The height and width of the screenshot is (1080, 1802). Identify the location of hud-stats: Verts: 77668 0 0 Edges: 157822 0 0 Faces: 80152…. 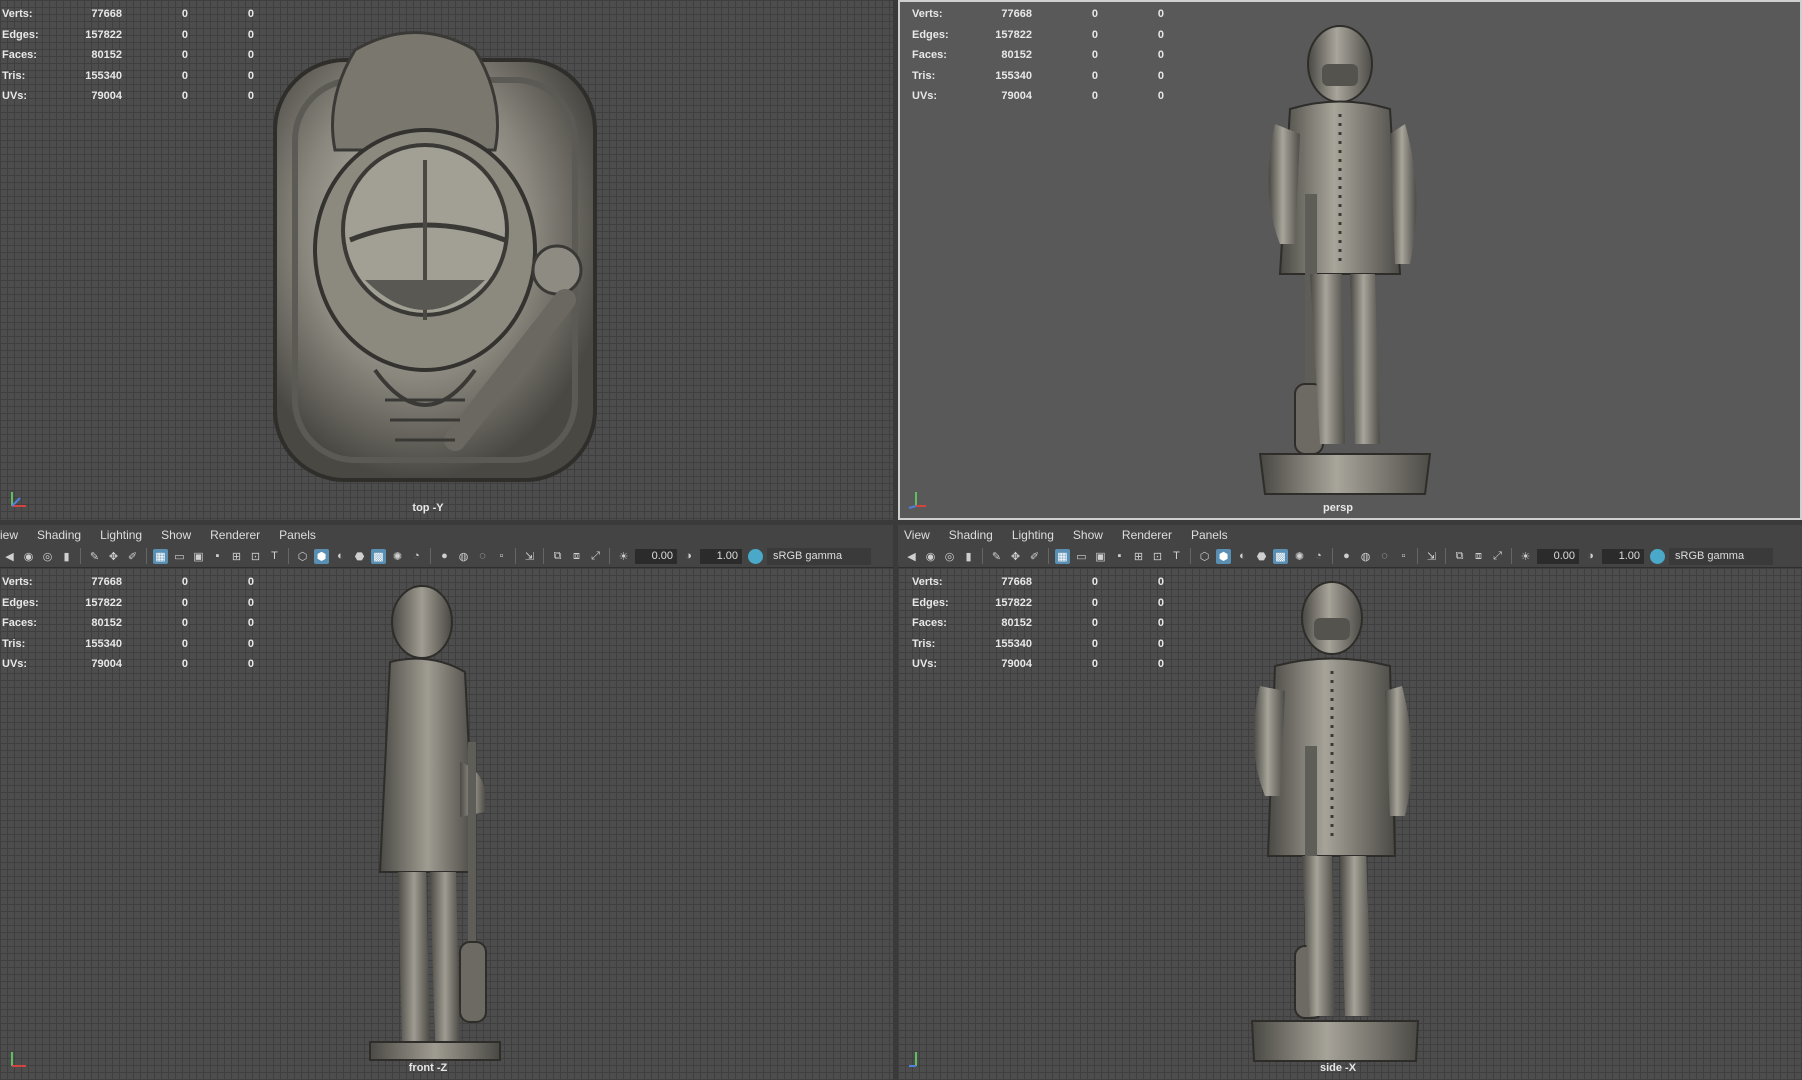
(128, 623).